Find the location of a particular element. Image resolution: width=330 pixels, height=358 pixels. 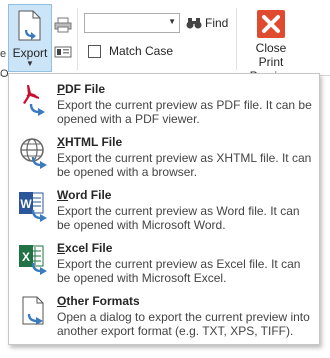

close-preview-label-line1: Close Print is located at coordinates (271, 55).